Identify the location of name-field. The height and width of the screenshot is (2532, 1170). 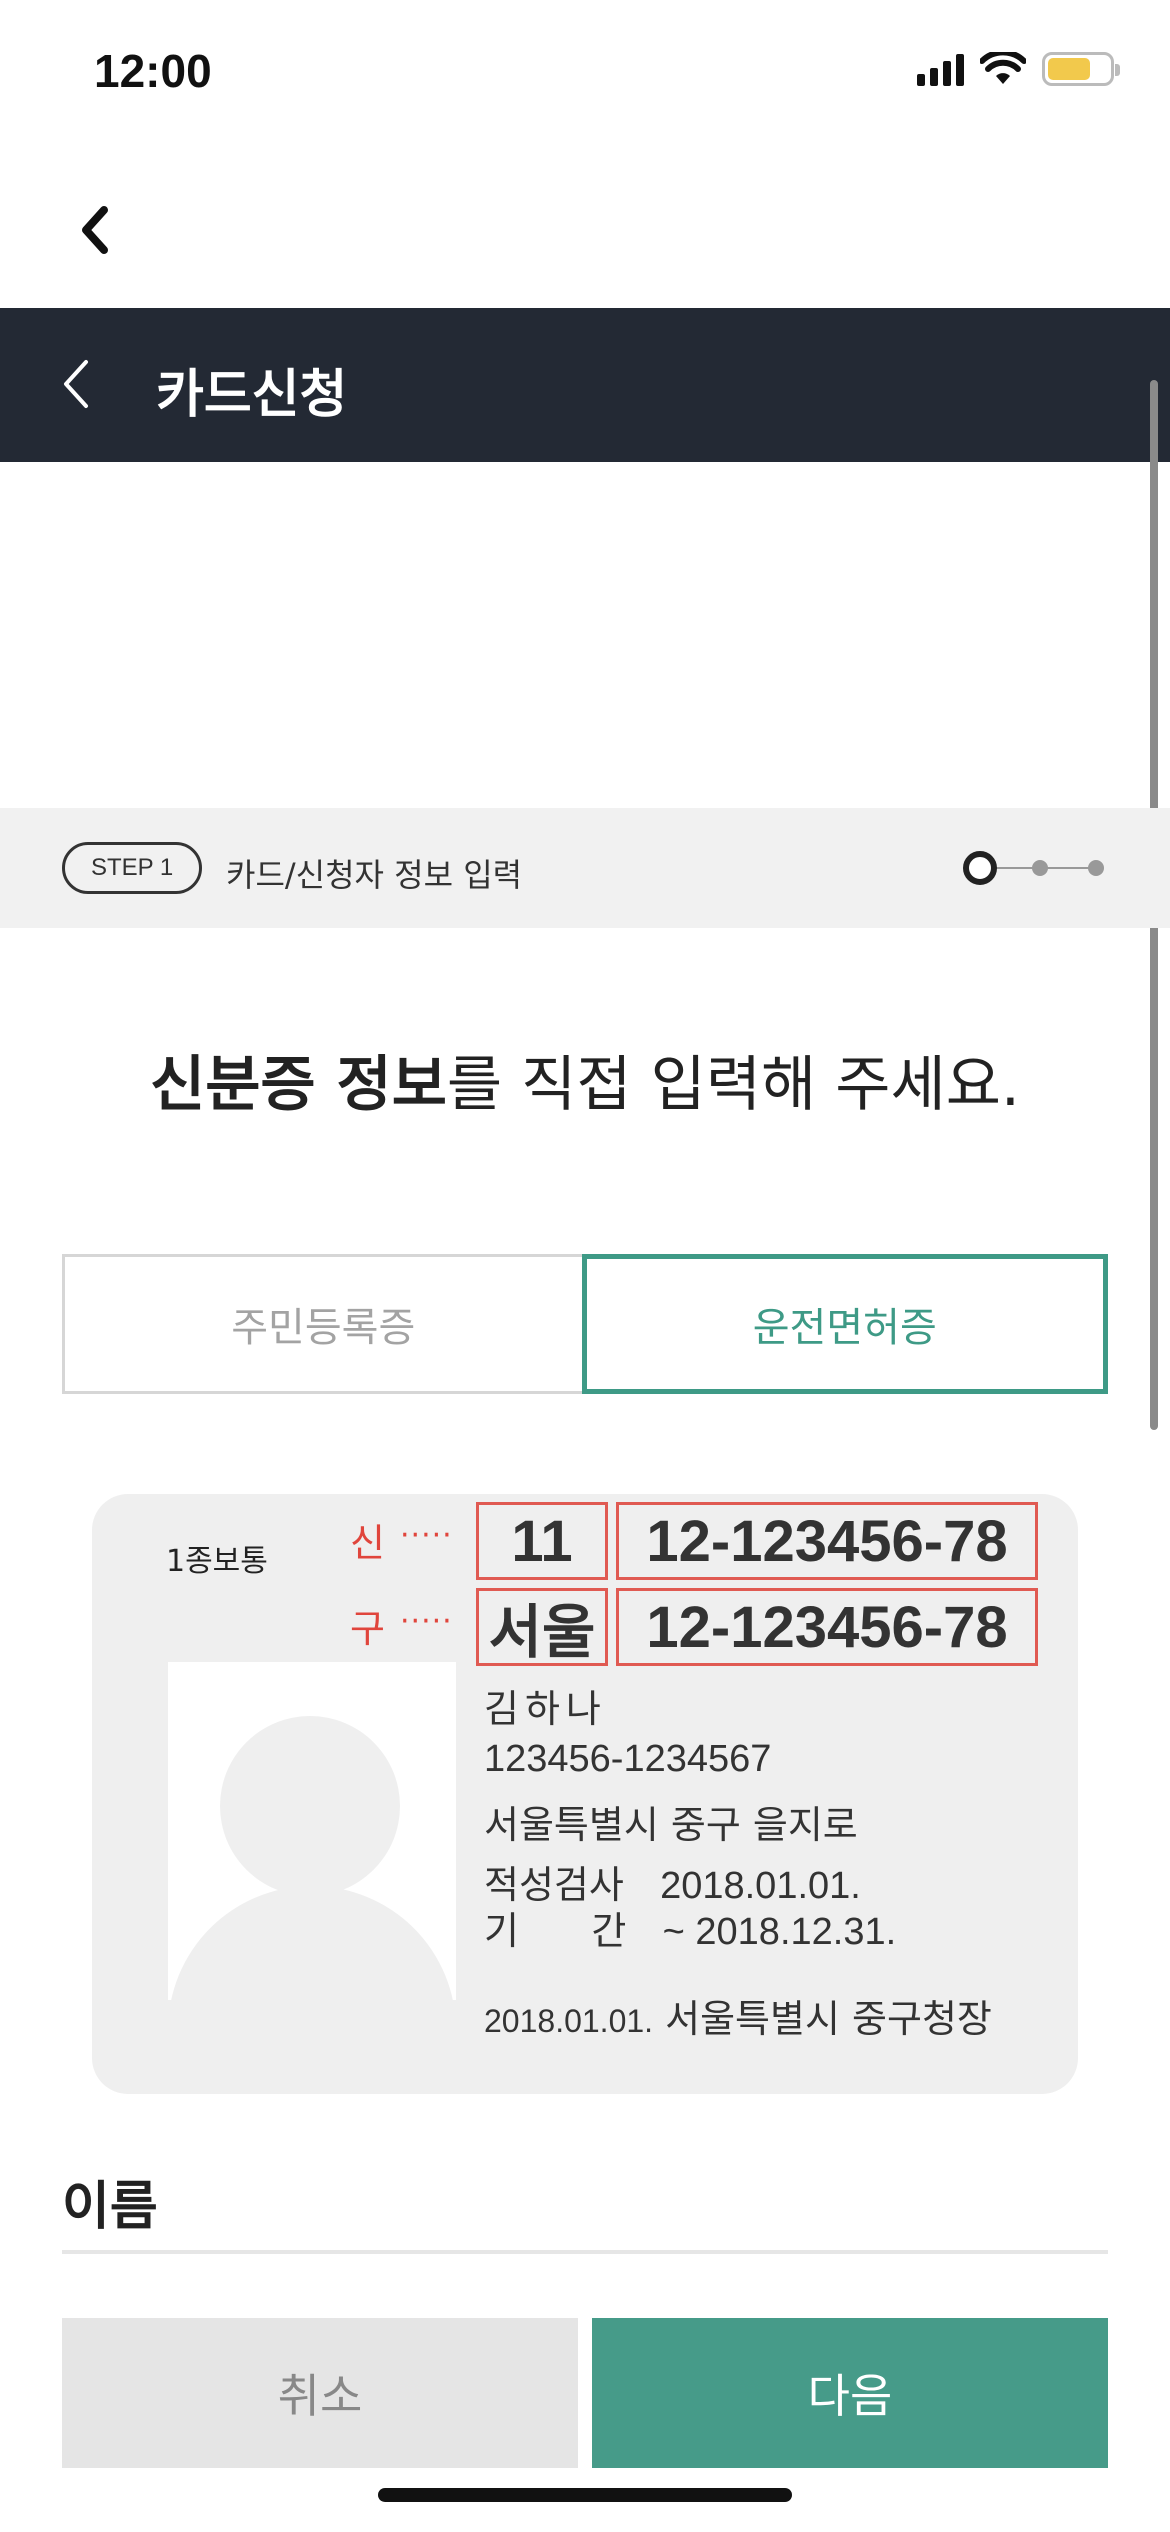
(585, 2252).